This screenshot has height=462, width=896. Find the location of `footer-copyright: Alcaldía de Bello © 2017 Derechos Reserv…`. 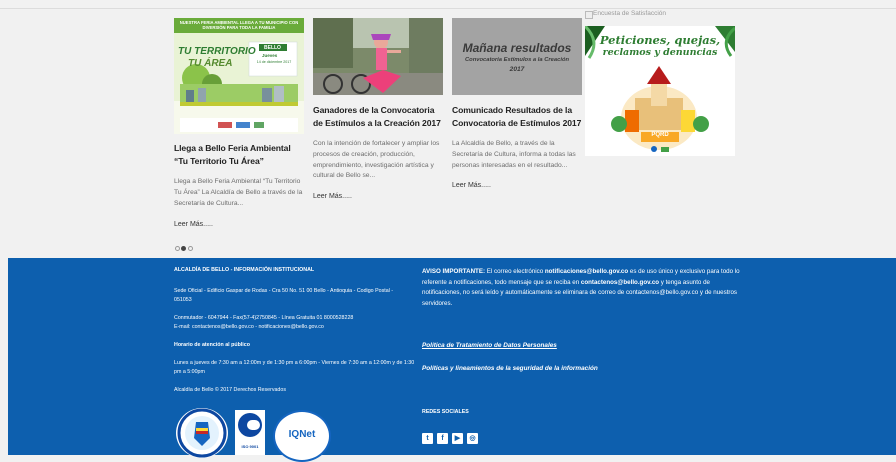

footer-copyright: Alcaldía de Bello © 2017 Derechos Reserv… is located at coordinates (230, 390).